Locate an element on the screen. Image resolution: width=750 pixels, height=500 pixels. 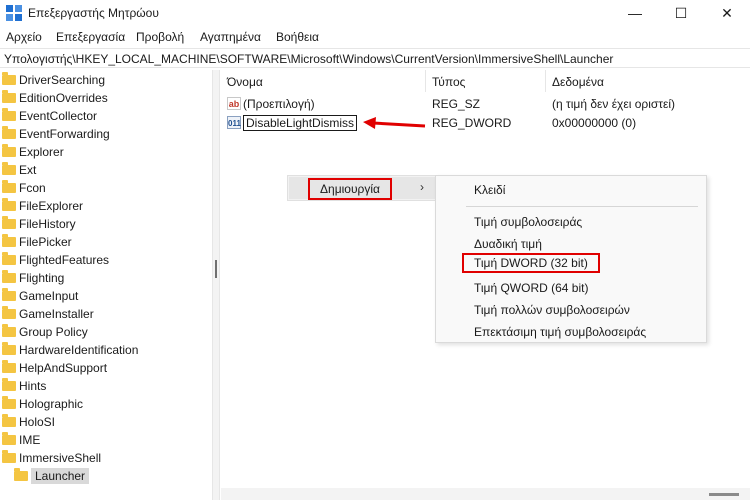
red-arrow-icon is located at coordinates (394, 123).